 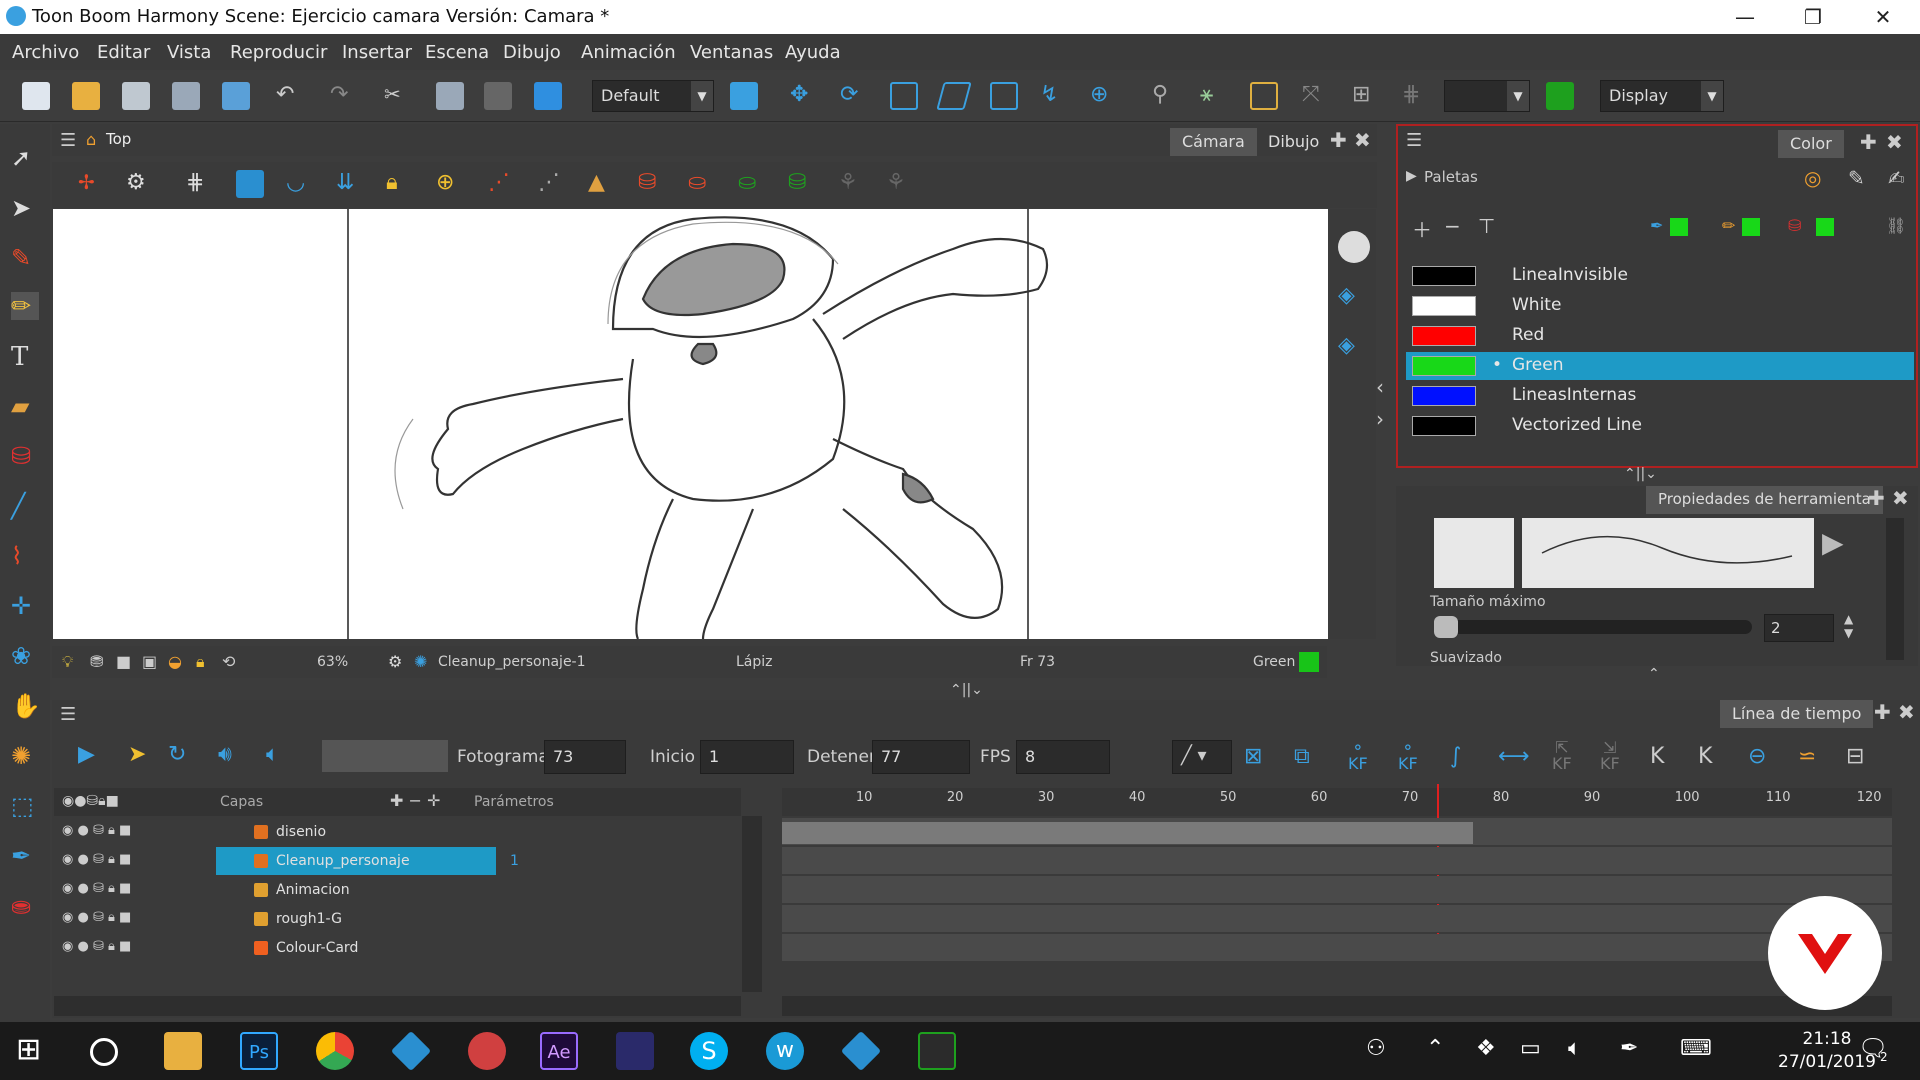 What do you see at coordinates (225, 754) in the screenshot?
I see `sound-icon: 🔊︎` at bounding box center [225, 754].